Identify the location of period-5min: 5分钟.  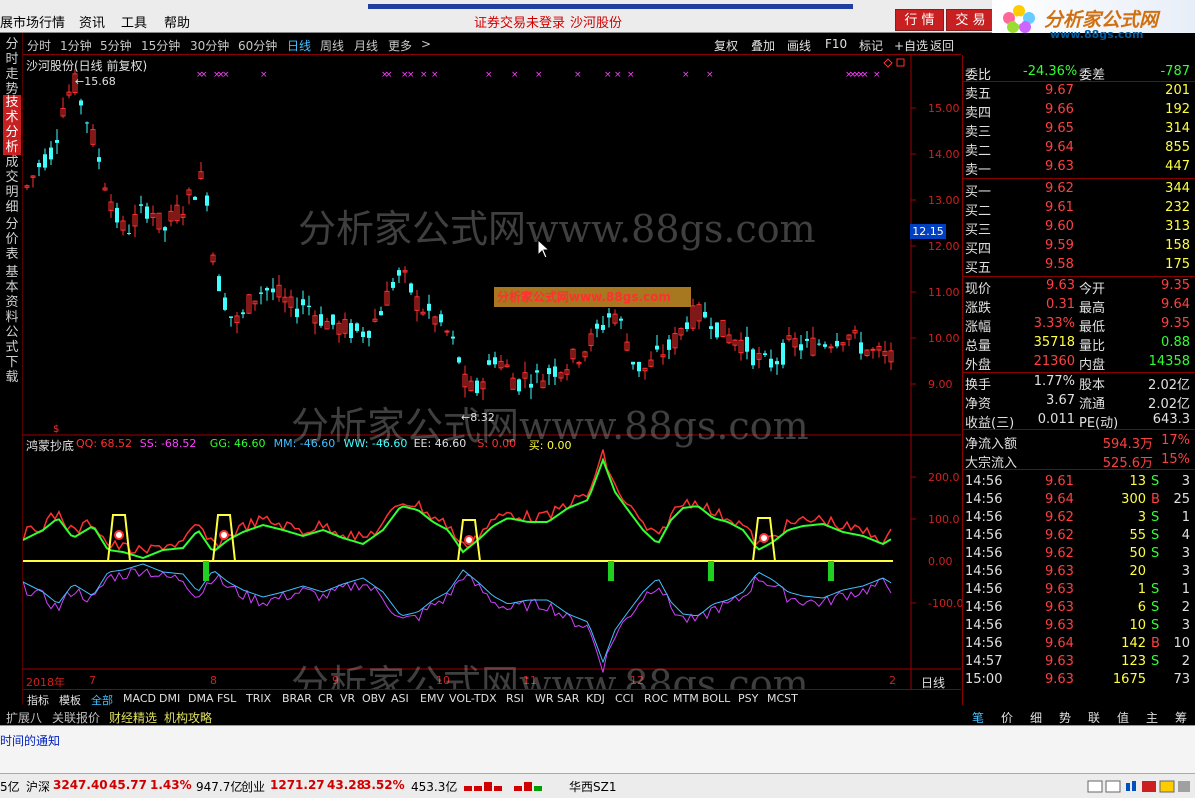
(116, 45).